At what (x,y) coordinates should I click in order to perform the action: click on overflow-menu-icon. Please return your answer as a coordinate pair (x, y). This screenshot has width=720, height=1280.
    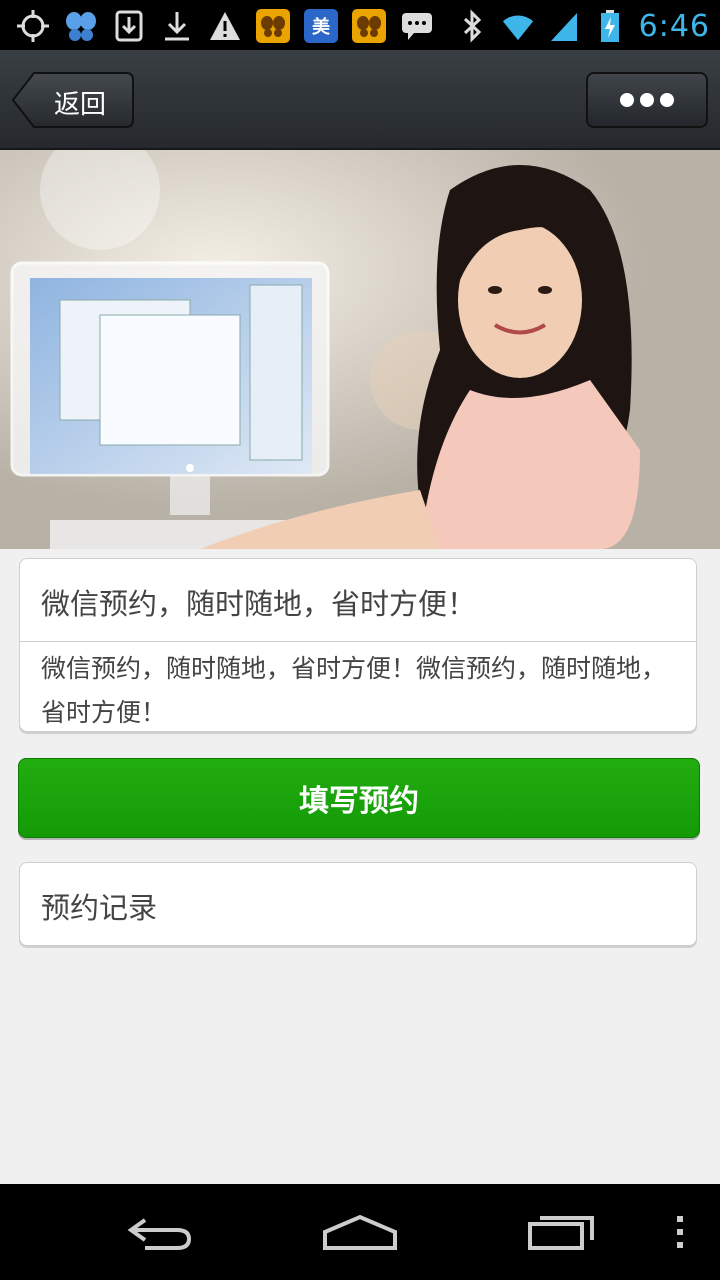
    Looking at the image, I should click on (680, 1232).